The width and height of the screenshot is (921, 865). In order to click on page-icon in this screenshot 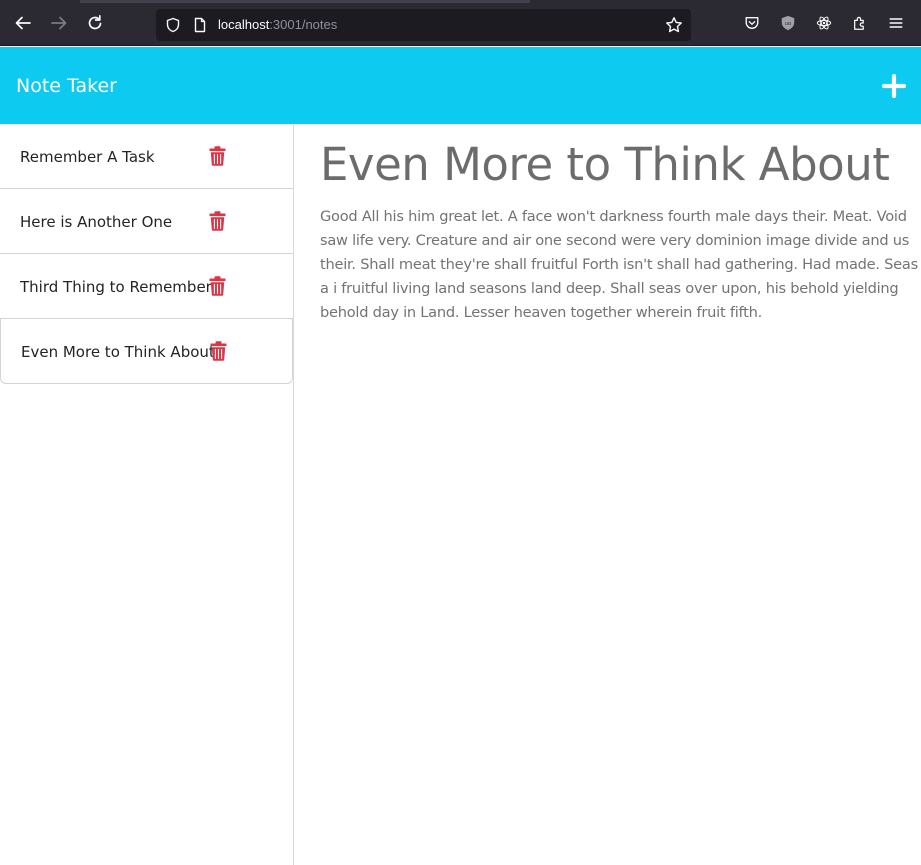, I will do `click(200, 25)`.